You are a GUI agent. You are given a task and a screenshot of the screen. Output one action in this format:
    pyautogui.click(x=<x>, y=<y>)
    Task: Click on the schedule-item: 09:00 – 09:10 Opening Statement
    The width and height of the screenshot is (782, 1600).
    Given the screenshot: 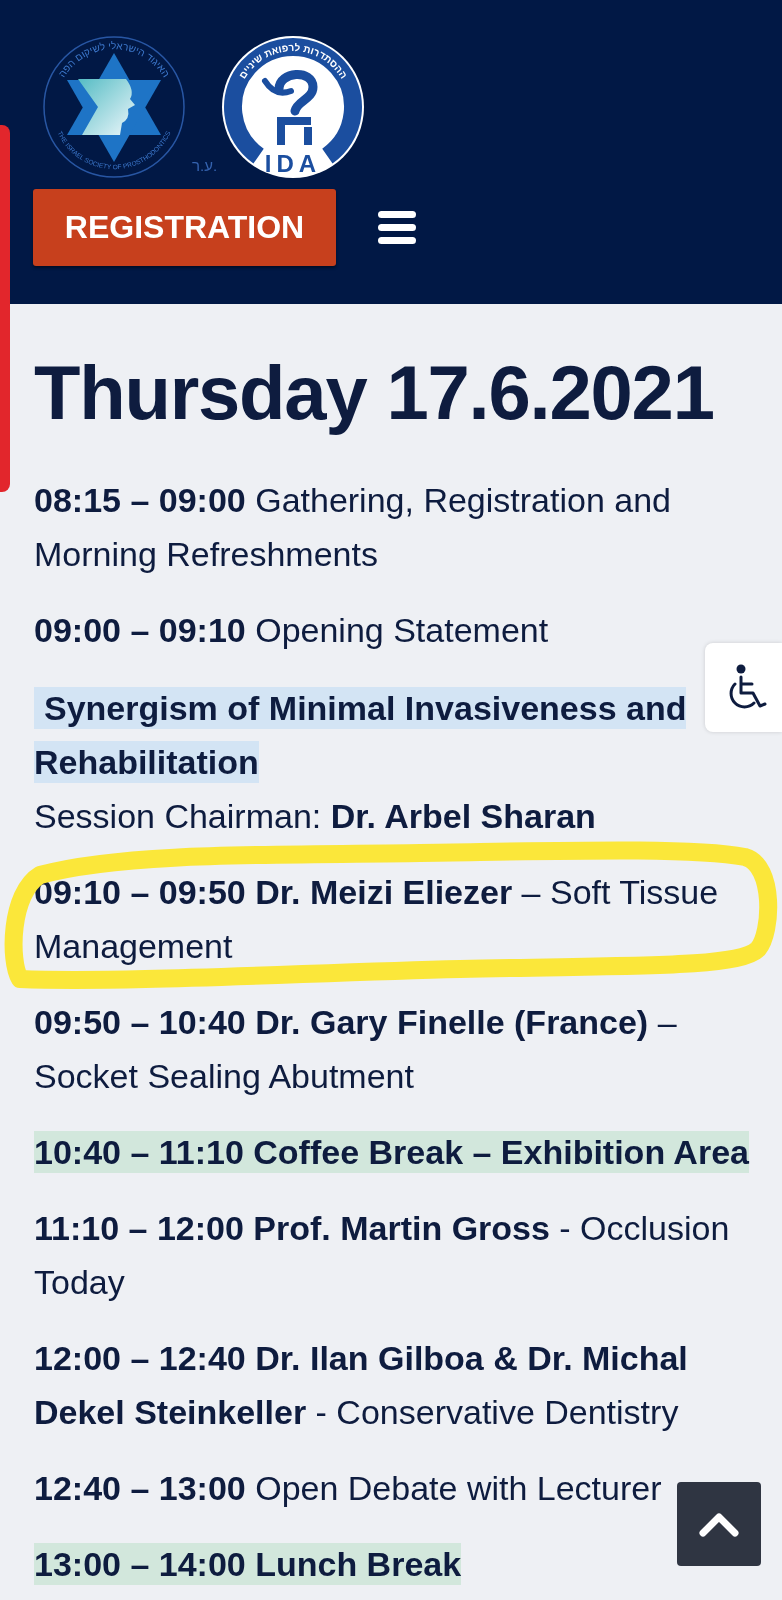 What is the action you would take?
    pyautogui.click(x=291, y=630)
    